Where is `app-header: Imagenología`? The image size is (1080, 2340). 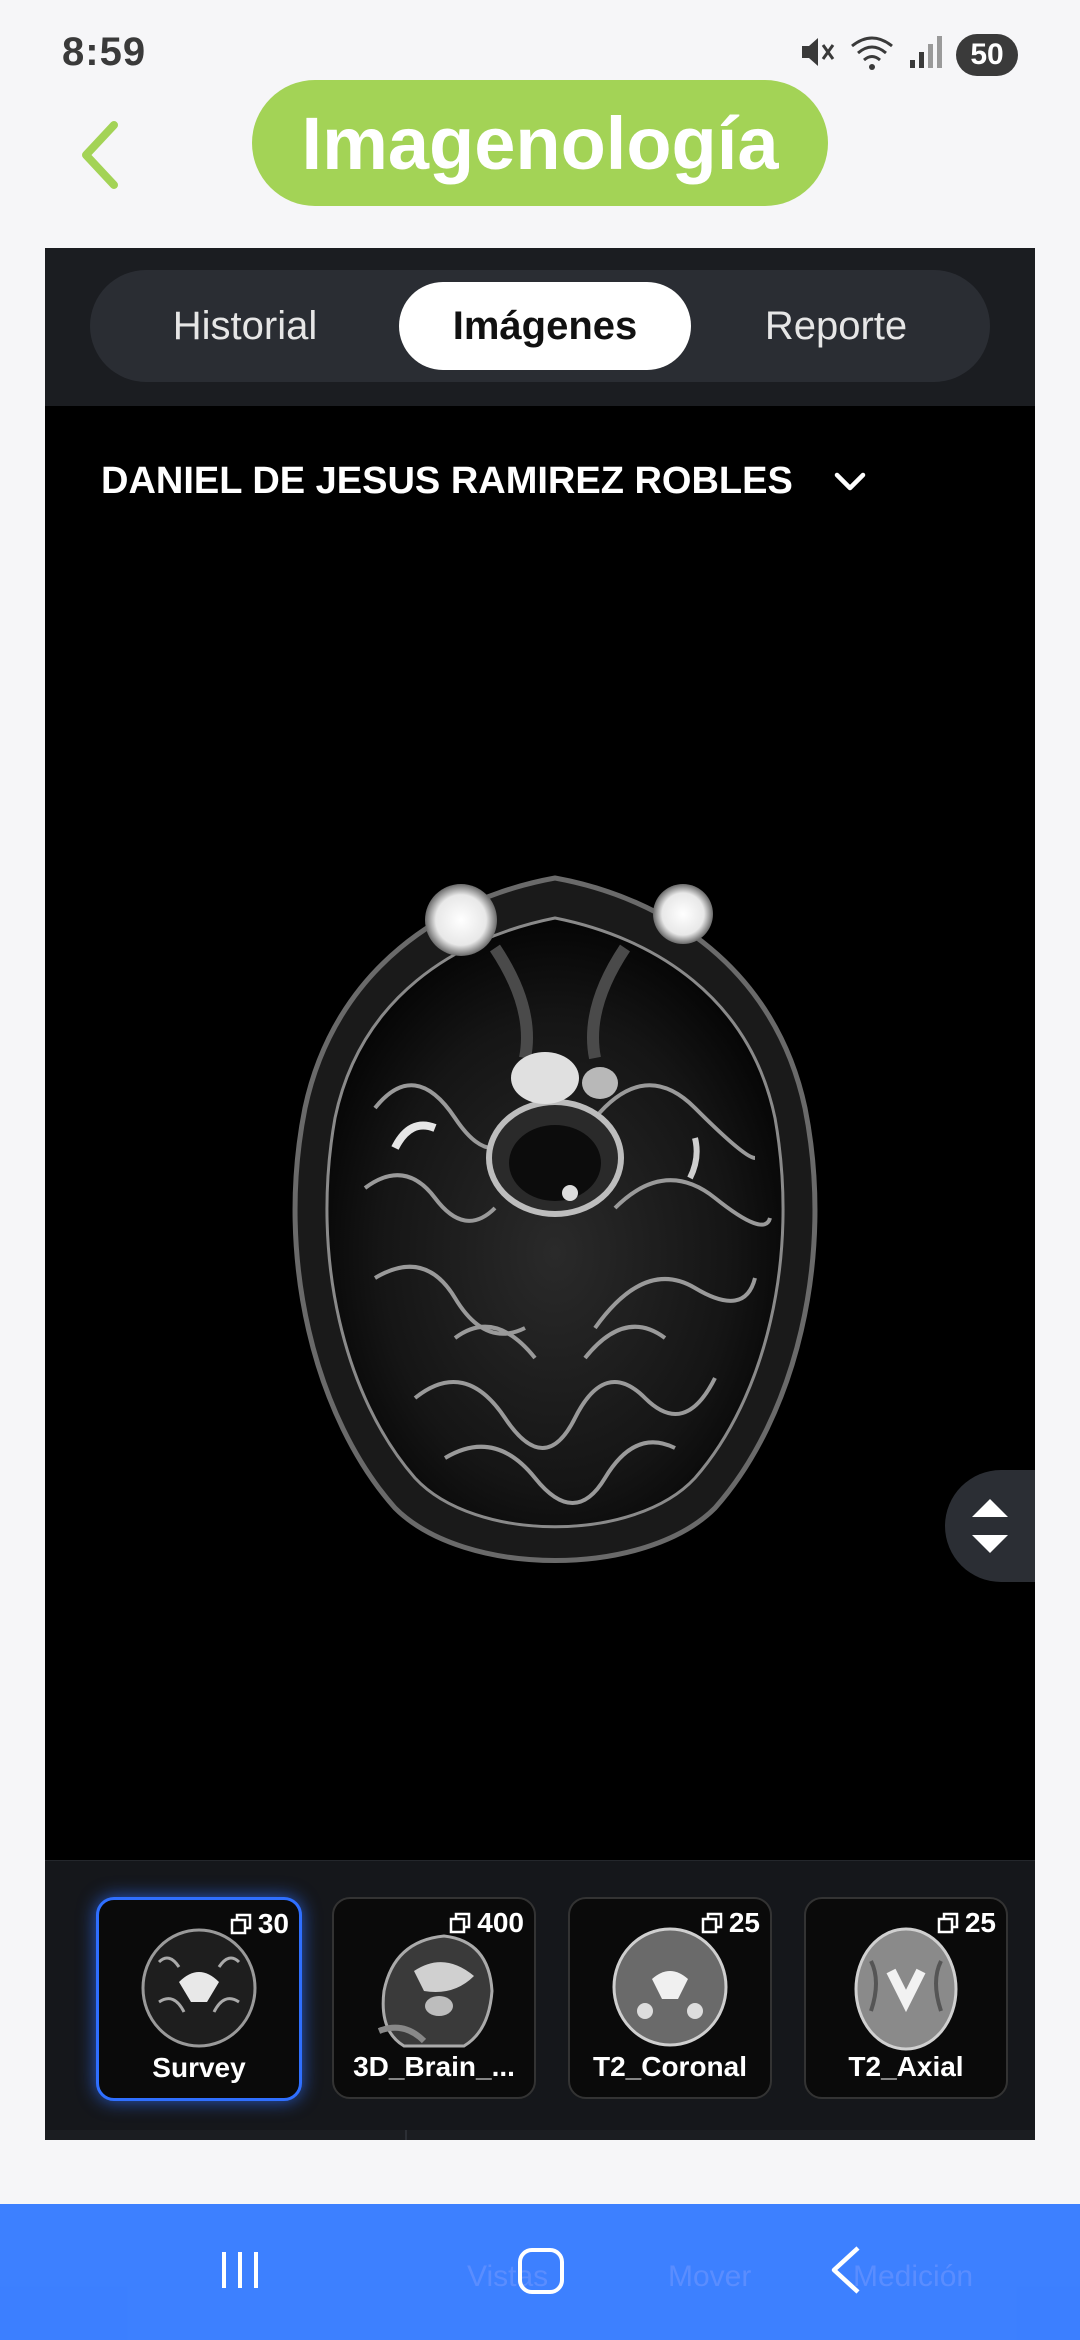
app-header: Imagenología is located at coordinates (540, 145).